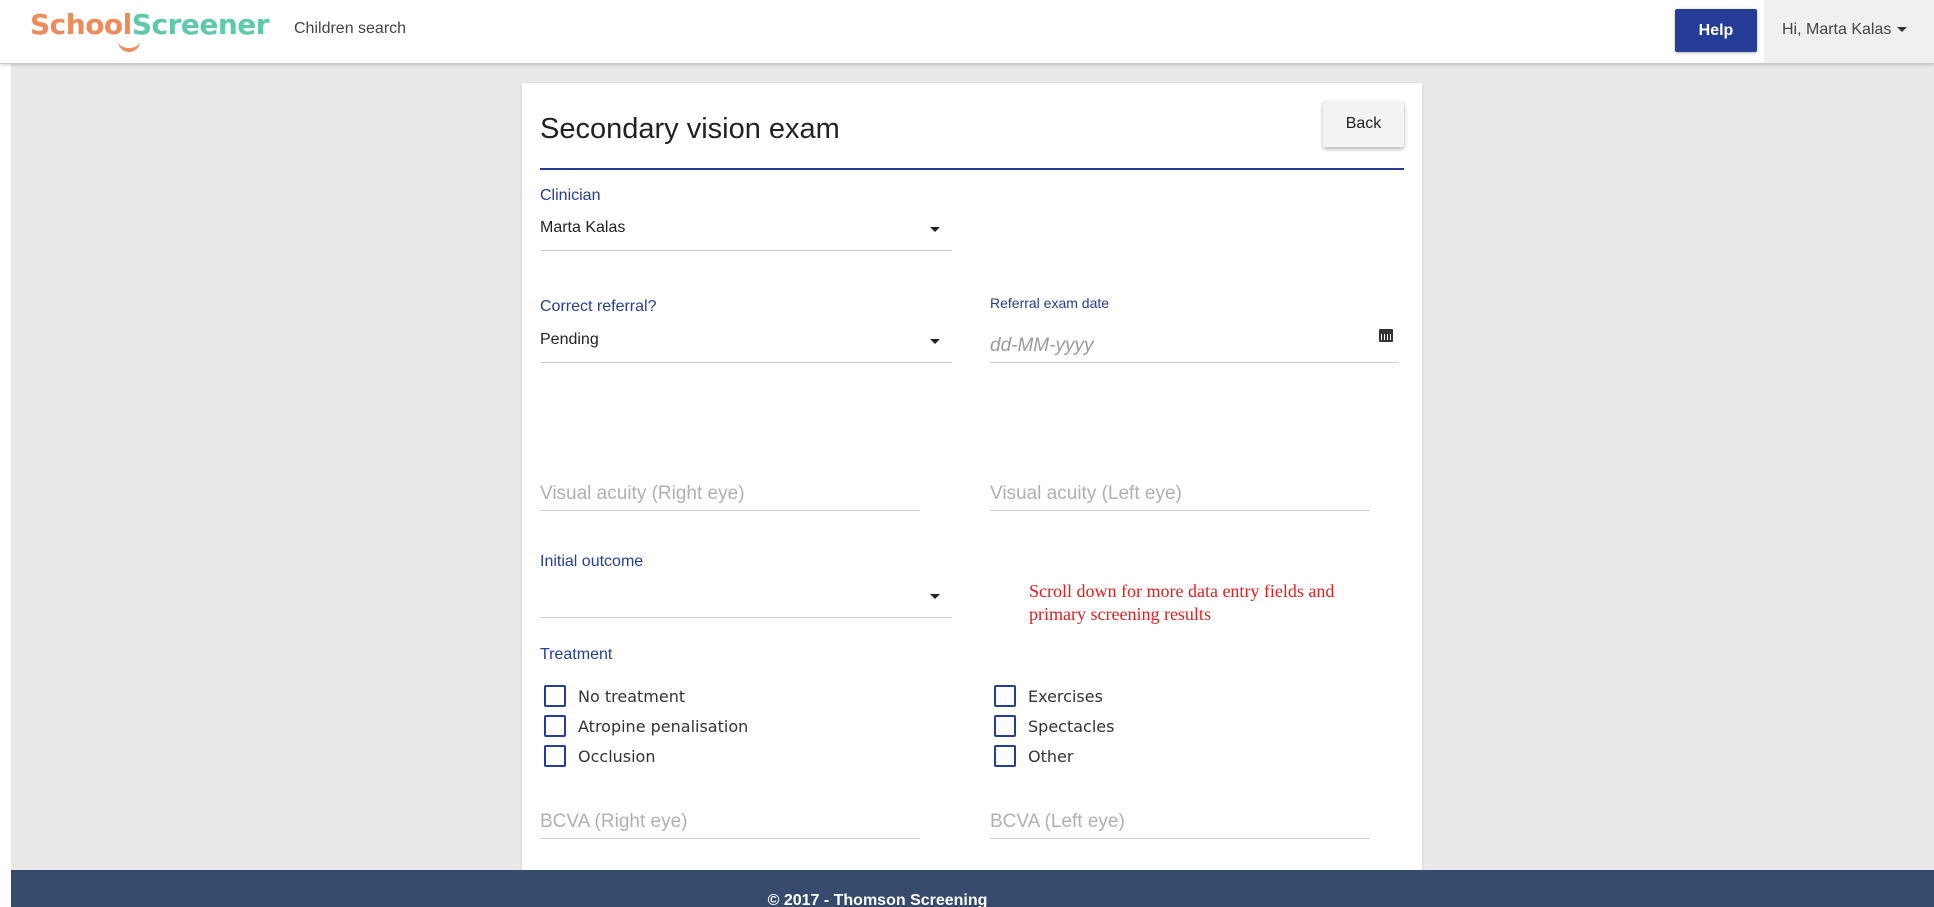 The width and height of the screenshot is (1934, 907). I want to click on date-placeholder: dd-MM-yyyy, so click(1042, 345).